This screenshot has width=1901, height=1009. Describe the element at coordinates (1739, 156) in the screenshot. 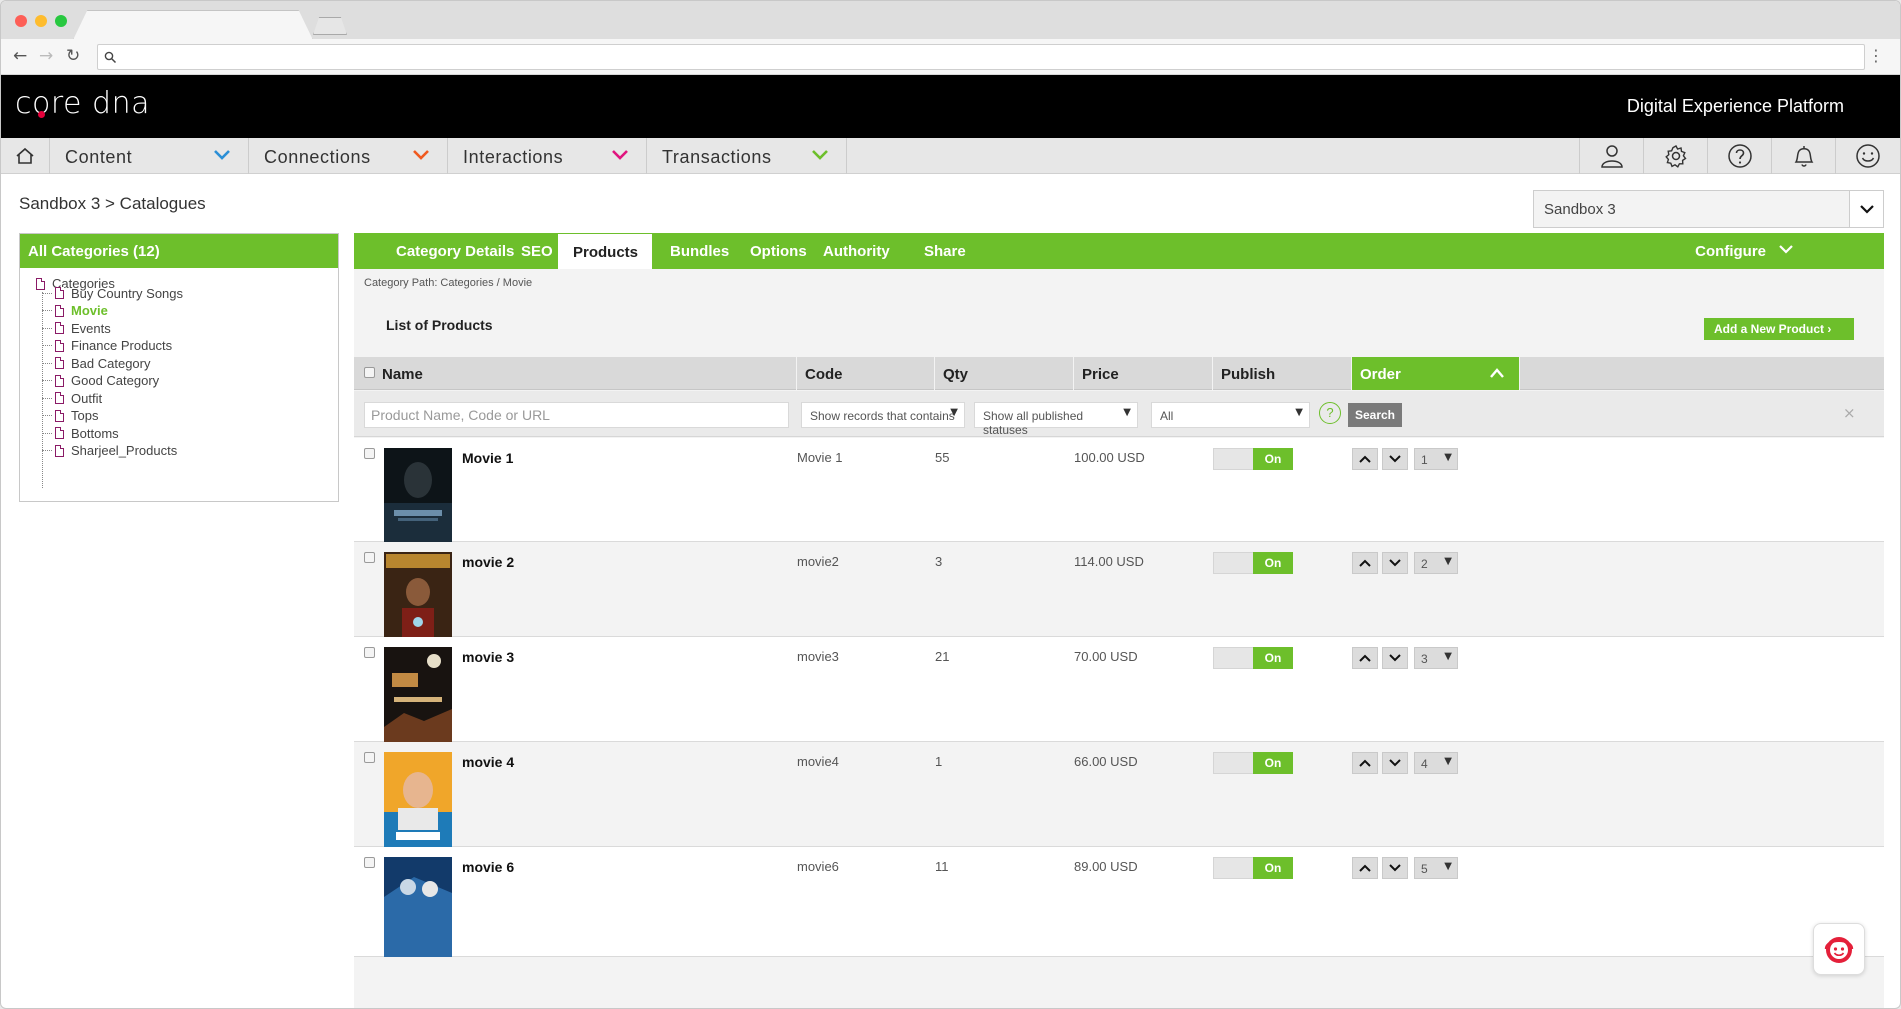

I see `help-button` at that location.